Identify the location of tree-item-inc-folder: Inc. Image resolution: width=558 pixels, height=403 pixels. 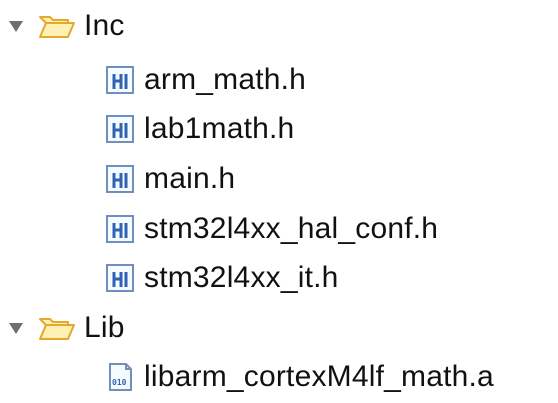
(65, 26).